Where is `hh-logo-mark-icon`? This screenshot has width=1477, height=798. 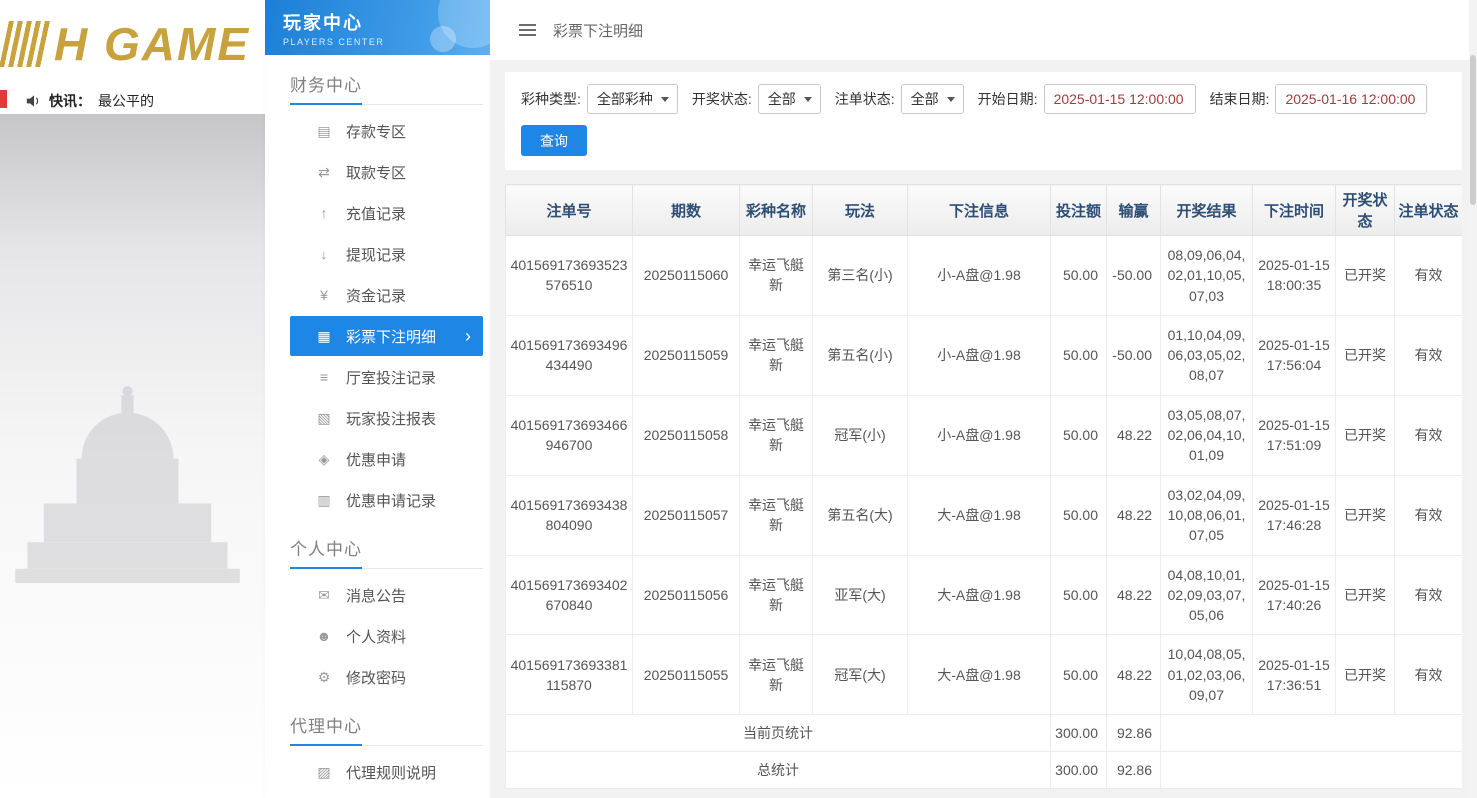 hh-logo-mark-icon is located at coordinates (26, 44).